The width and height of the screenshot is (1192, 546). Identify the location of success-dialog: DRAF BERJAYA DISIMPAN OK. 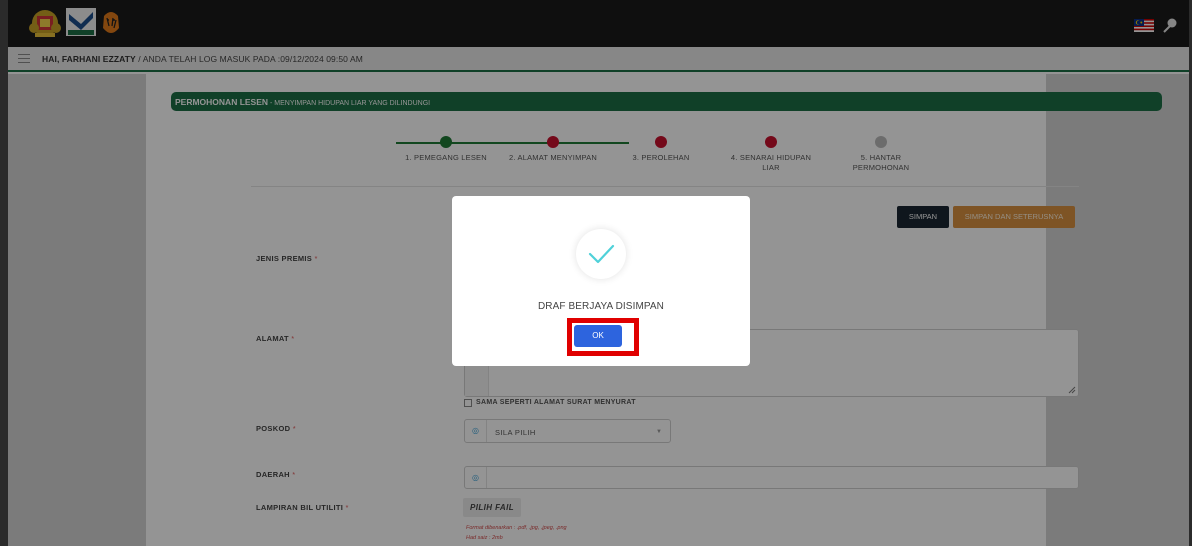
(601, 281).